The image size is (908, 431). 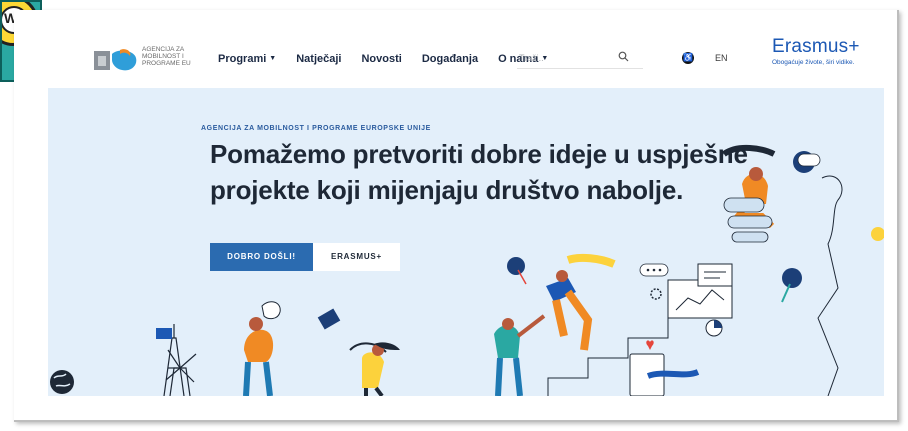 What do you see at coordinates (664, 368) in the screenshot?
I see `phone-icon` at bounding box center [664, 368].